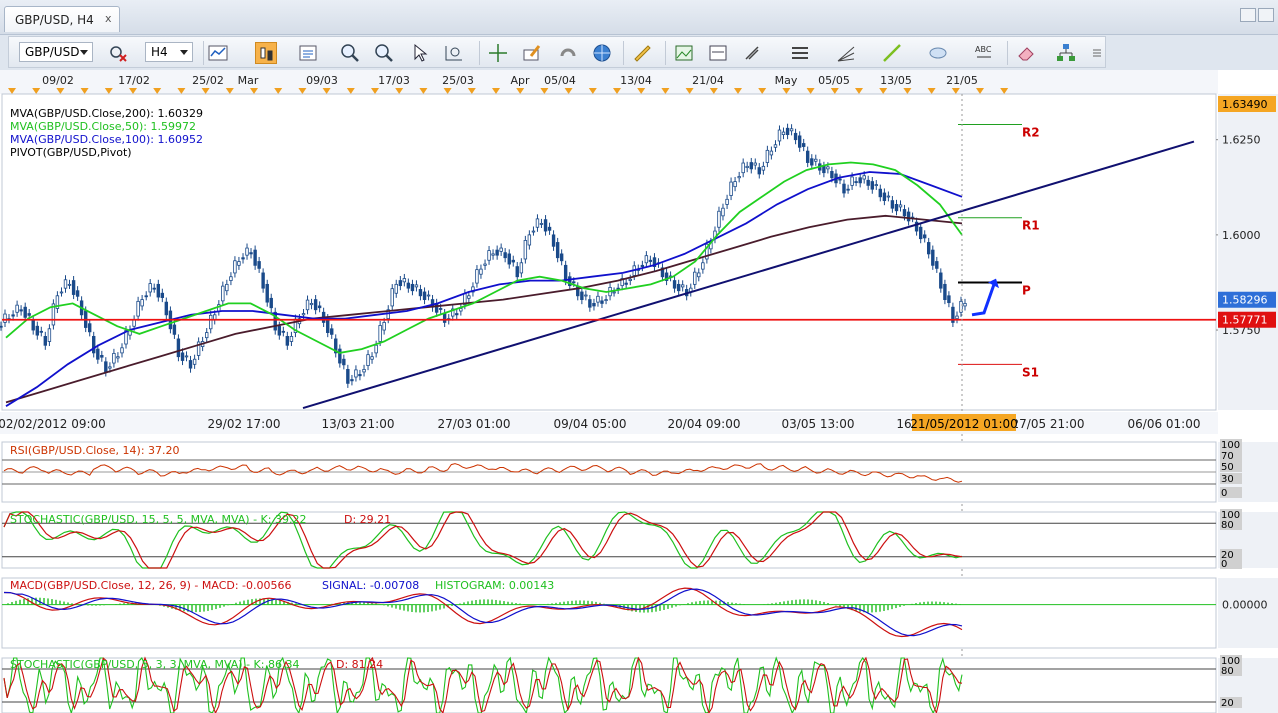 The height and width of the screenshot is (713, 1278). Describe the element at coordinates (938, 53) in the screenshot. I see `ellipse-icon` at that location.